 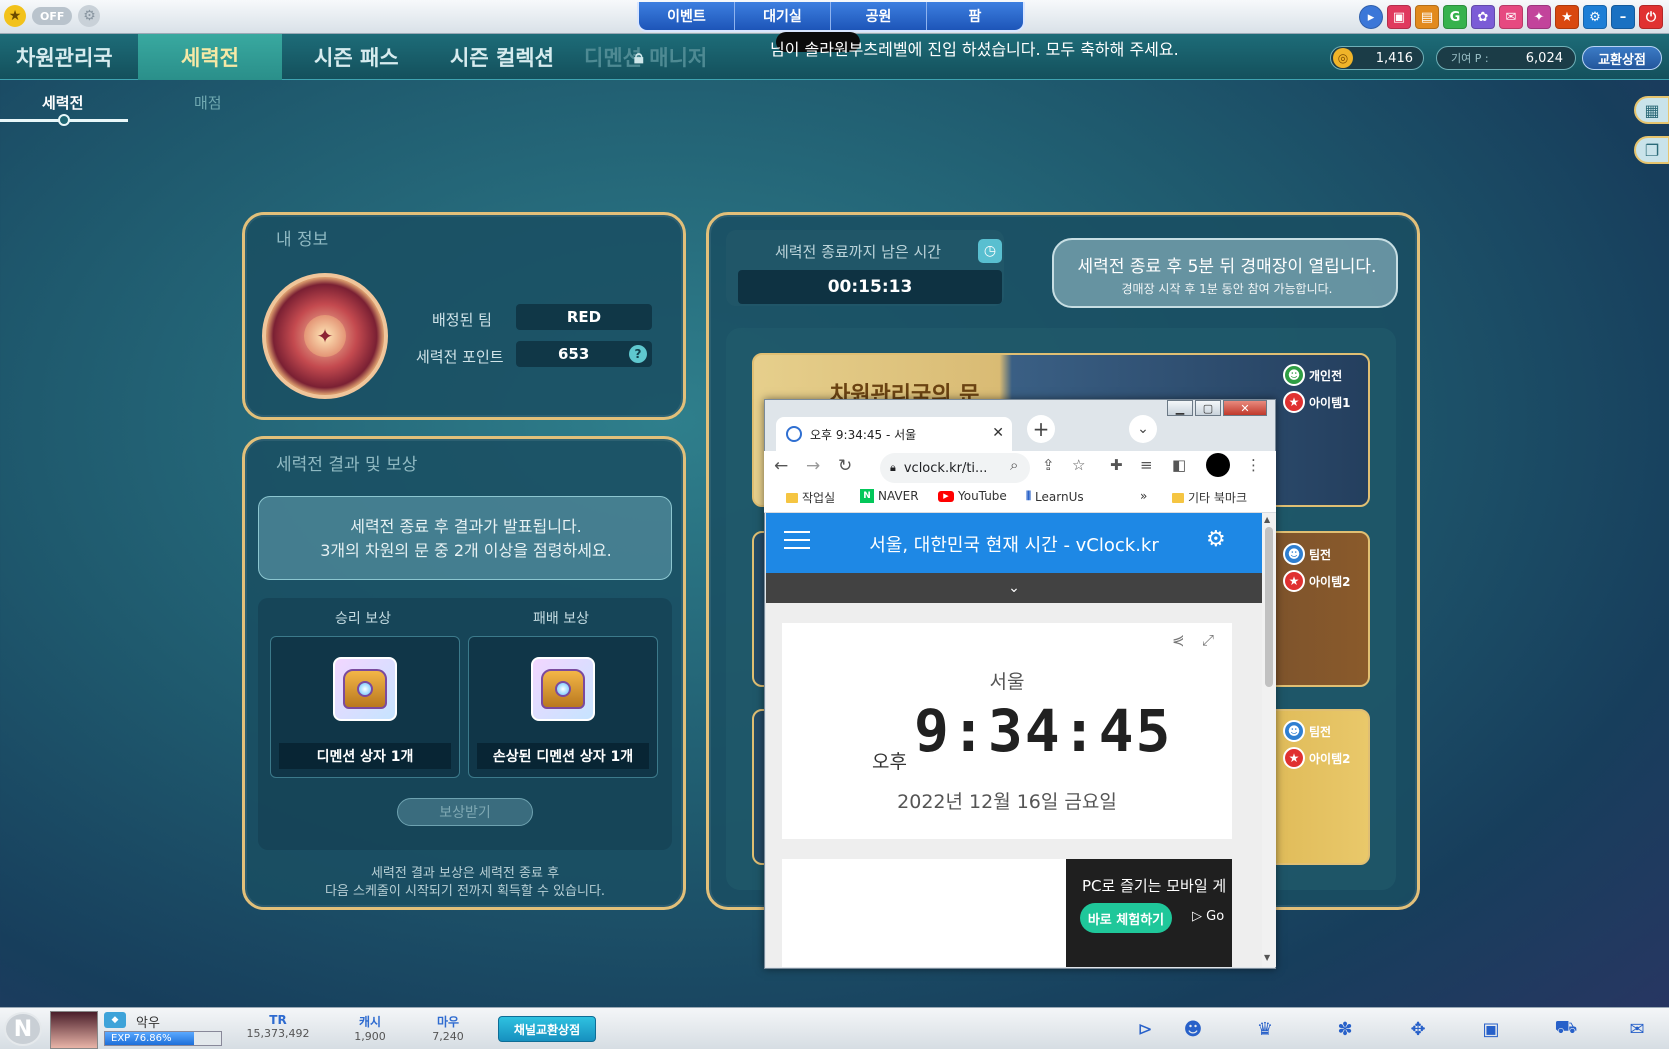 What do you see at coordinates (982, 496) in the screenshot?
I see `bookmark-label: YouTube` at bounding box center [982, 496].